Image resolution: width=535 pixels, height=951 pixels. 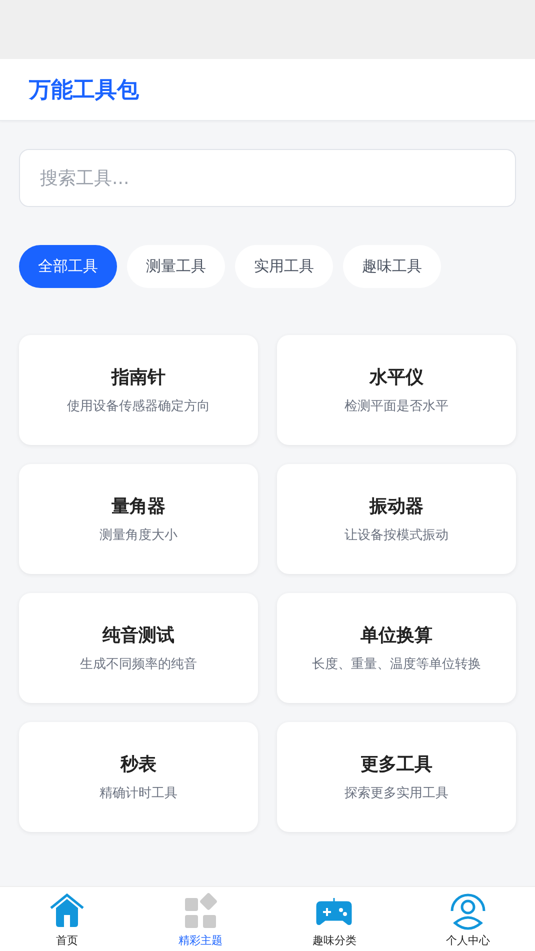 I want to click on category-tab: 趣味工具, so click(x=392, y=266).